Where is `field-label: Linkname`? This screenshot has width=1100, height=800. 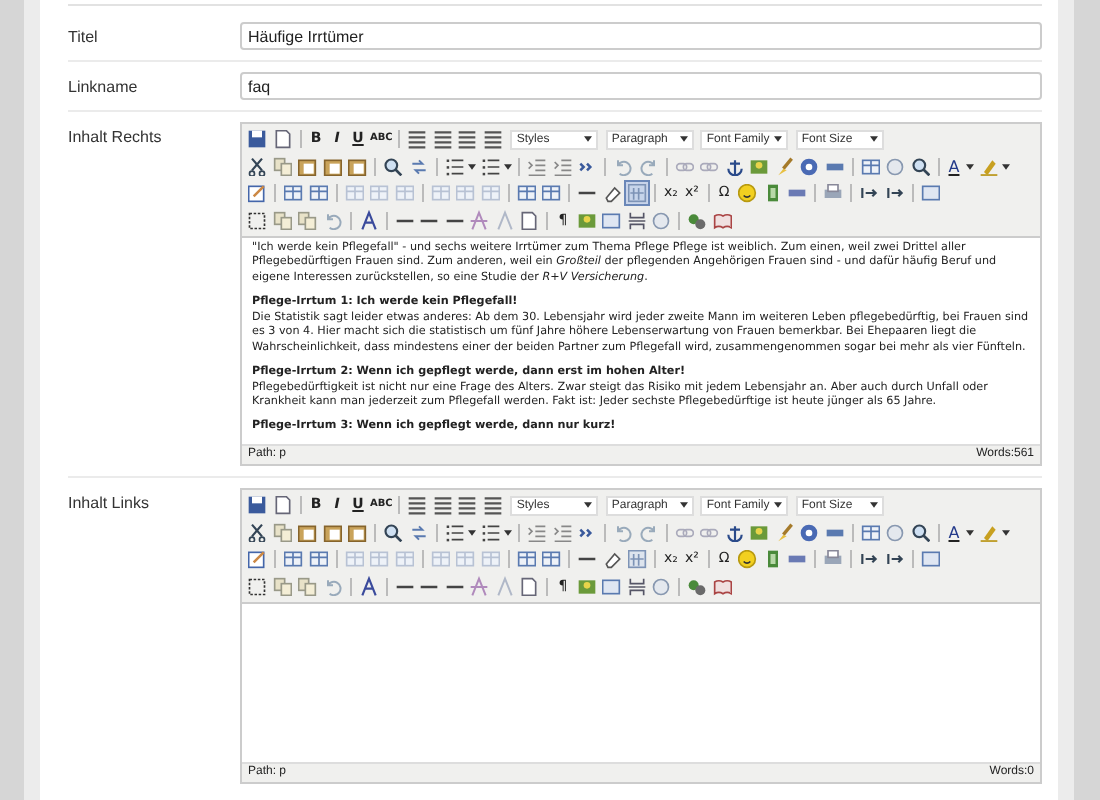 field-label: Linkname is located at coordinates (104, 86).